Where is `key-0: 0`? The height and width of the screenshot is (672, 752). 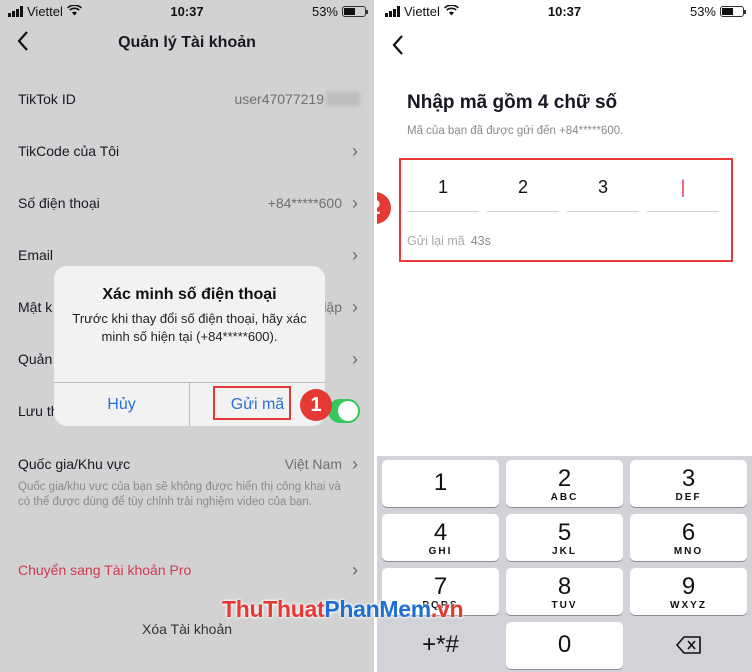
key-0: 0 is located at coordinates (564, 645).